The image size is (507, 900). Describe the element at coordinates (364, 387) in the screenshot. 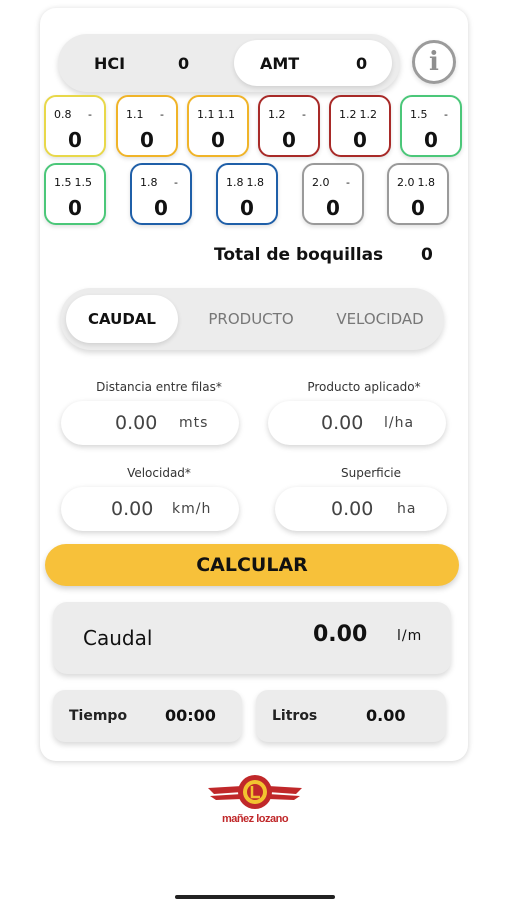

I see `producto-label: Producto aplicado*` at that location.